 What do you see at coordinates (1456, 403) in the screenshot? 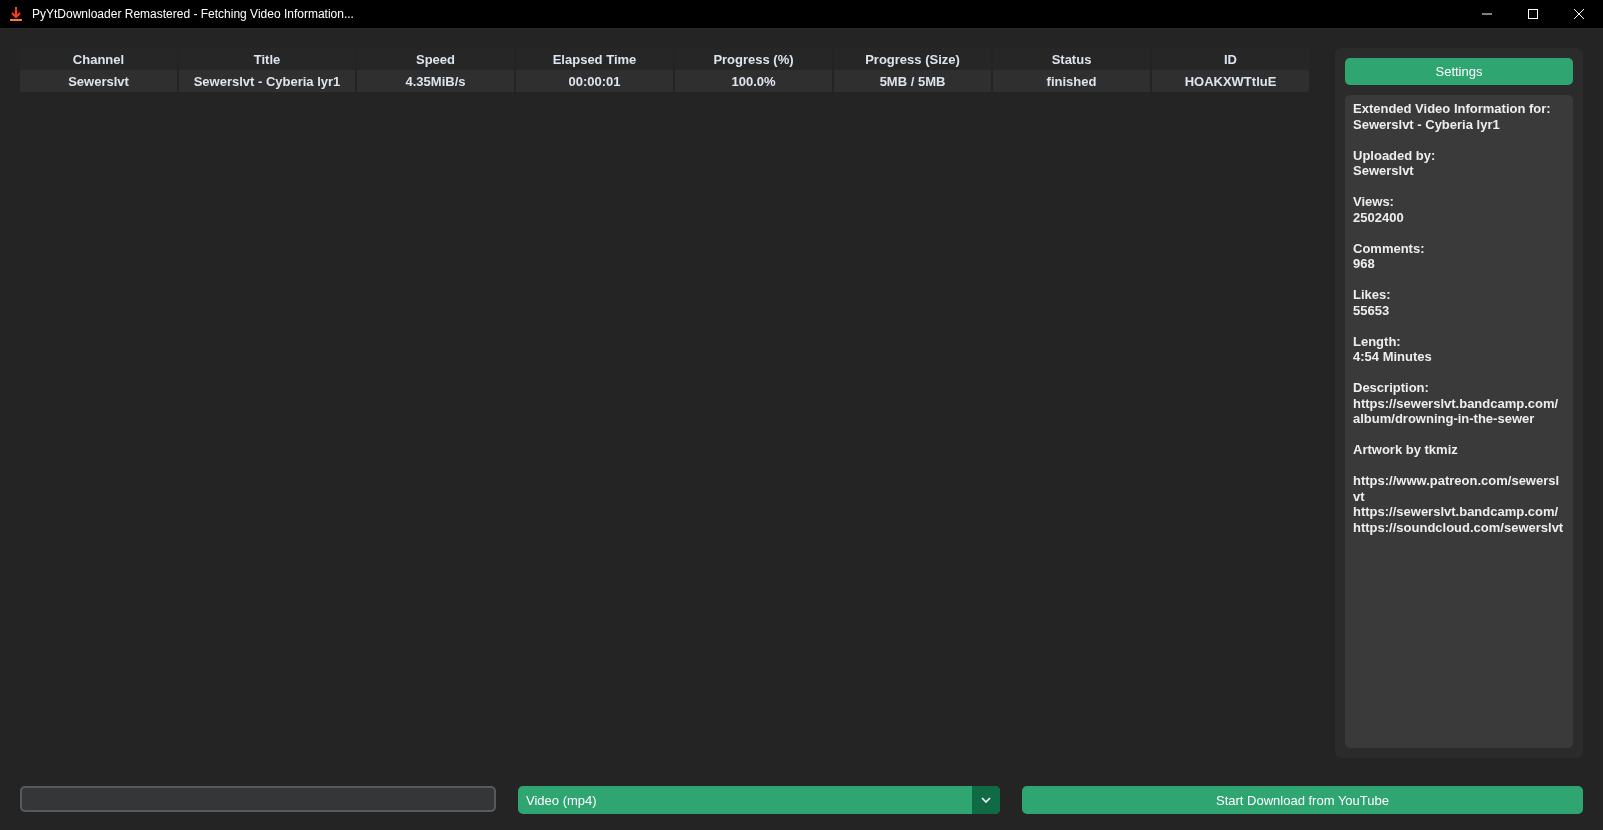
I see `info-text: Description: https://sewerslvt.bandcamp.com/ album/drowning-in-the-sewer` at bounding box center [1456, 403].